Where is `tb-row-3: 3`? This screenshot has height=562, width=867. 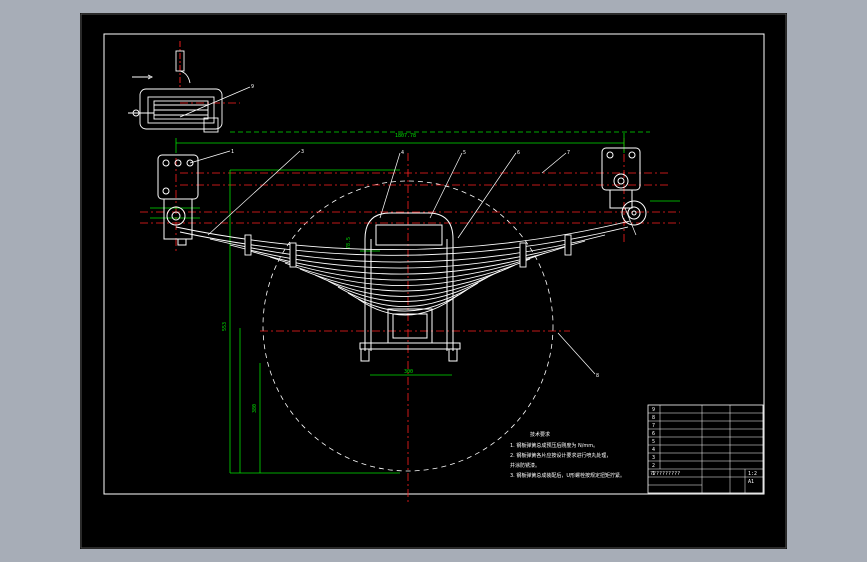 tb-row-3: 3 is located at coordinates (653, 458).